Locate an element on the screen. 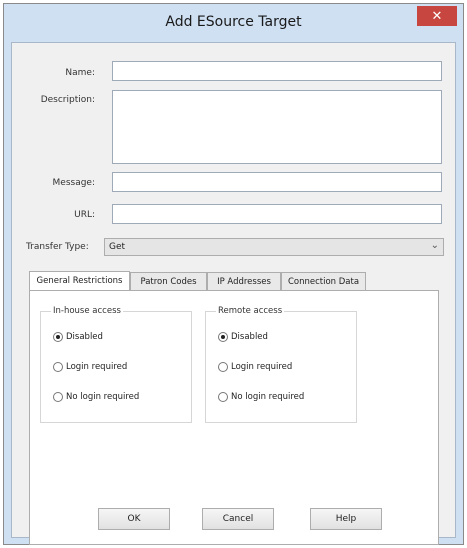 Image resolution: width=467 pixels, height=548 pixels. name-label: Name: is located at coordinates (80, 73).